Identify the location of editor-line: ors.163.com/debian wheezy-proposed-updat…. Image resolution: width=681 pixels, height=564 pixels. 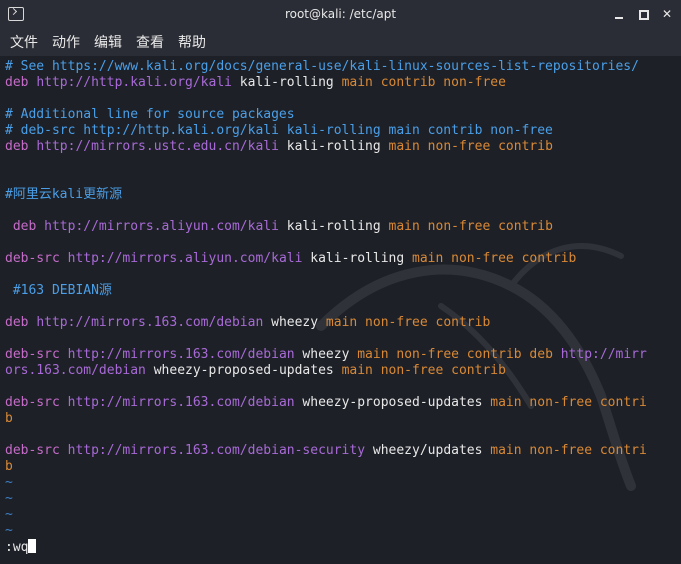
(335, 371).